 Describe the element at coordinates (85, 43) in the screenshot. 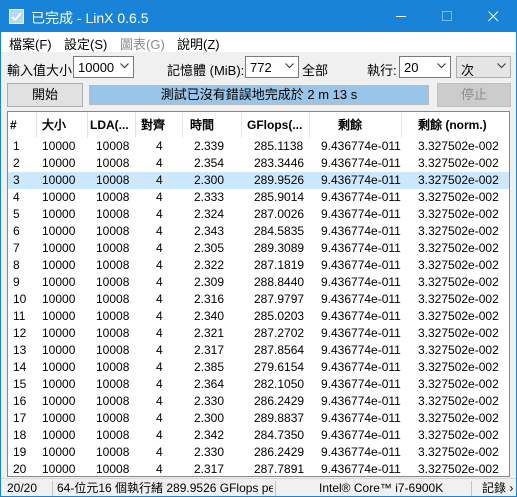

I see `menu-settings: 設定(S)` at that location.